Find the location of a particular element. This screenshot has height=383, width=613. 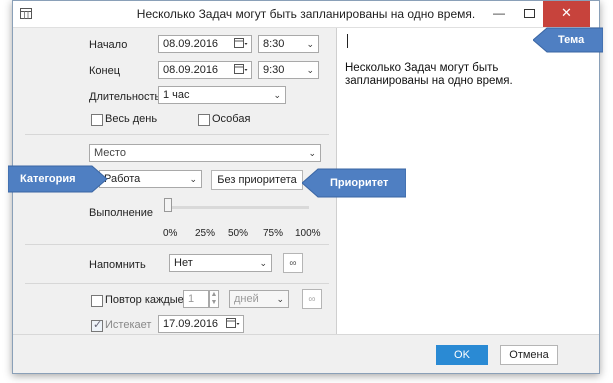

priority-callout: Приоритет is located at coordinates (354, 183).